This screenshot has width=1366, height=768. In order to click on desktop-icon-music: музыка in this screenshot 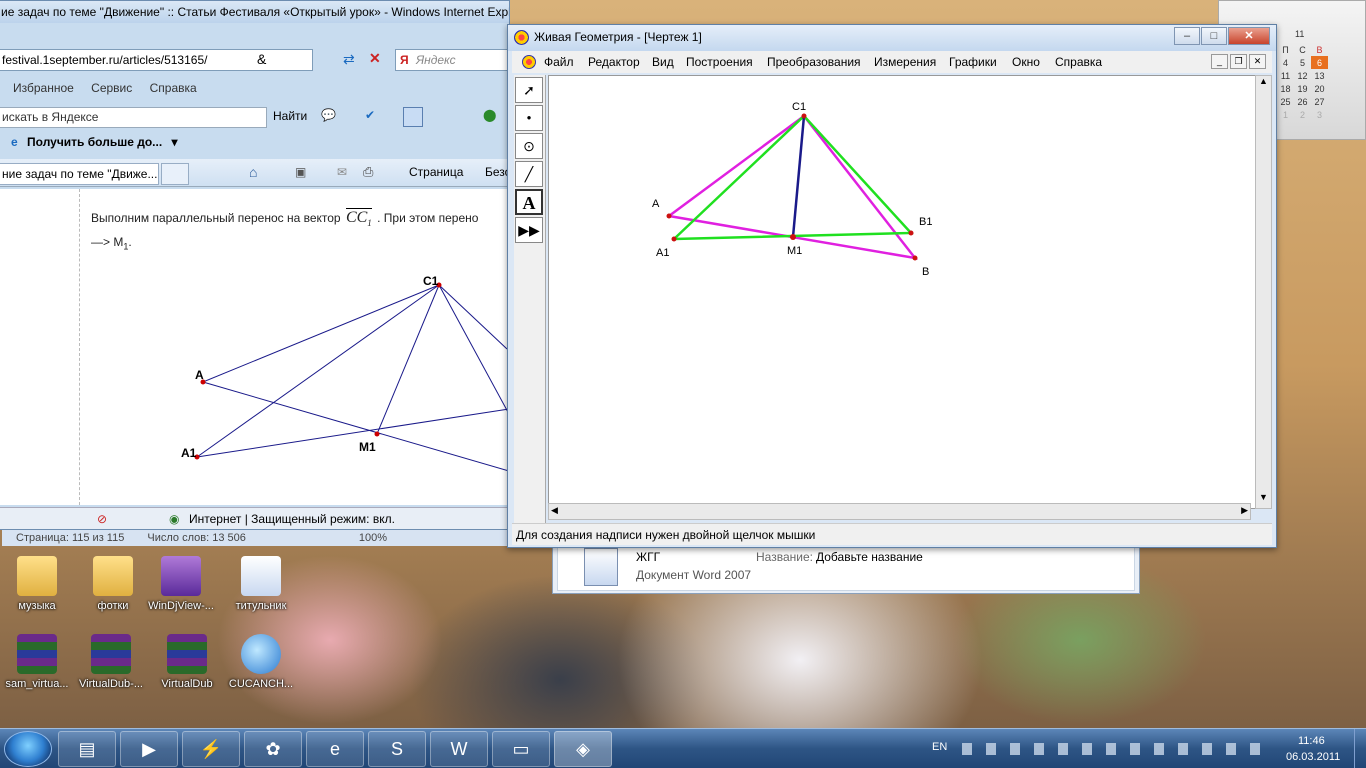, I will do `click(37, 584)`.